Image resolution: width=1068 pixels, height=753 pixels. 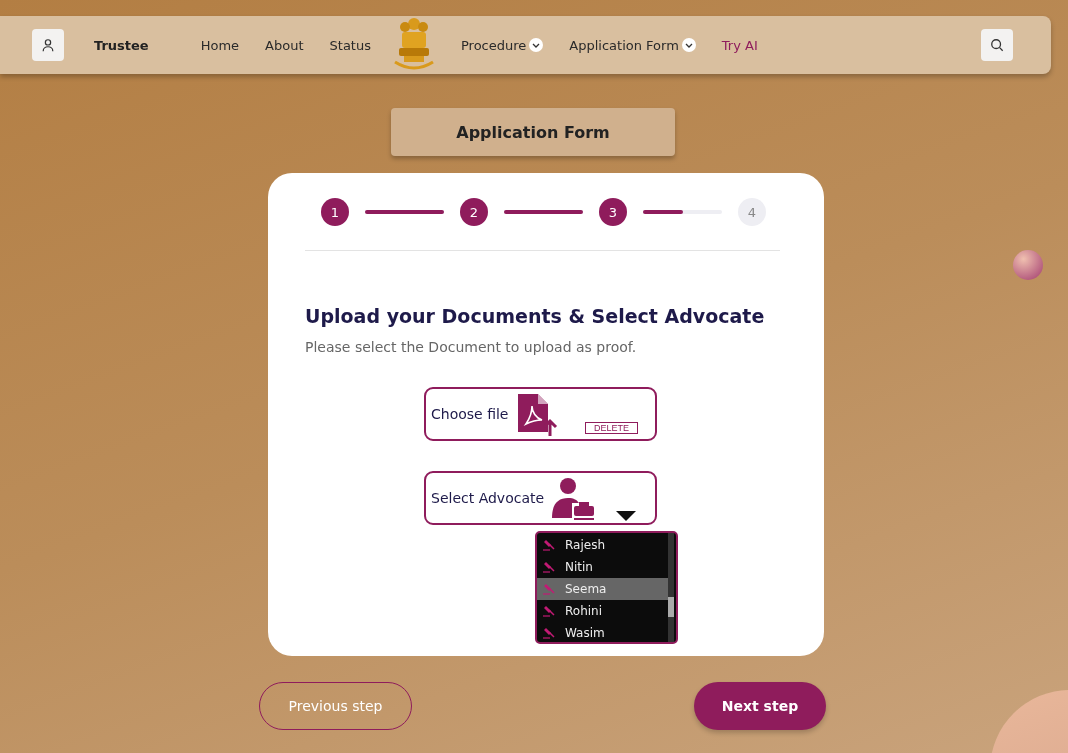 What do you see at coordinates (502, 45) in the screenshot?
I see `nav-link: Procedure` at bounding box center [502, 45].